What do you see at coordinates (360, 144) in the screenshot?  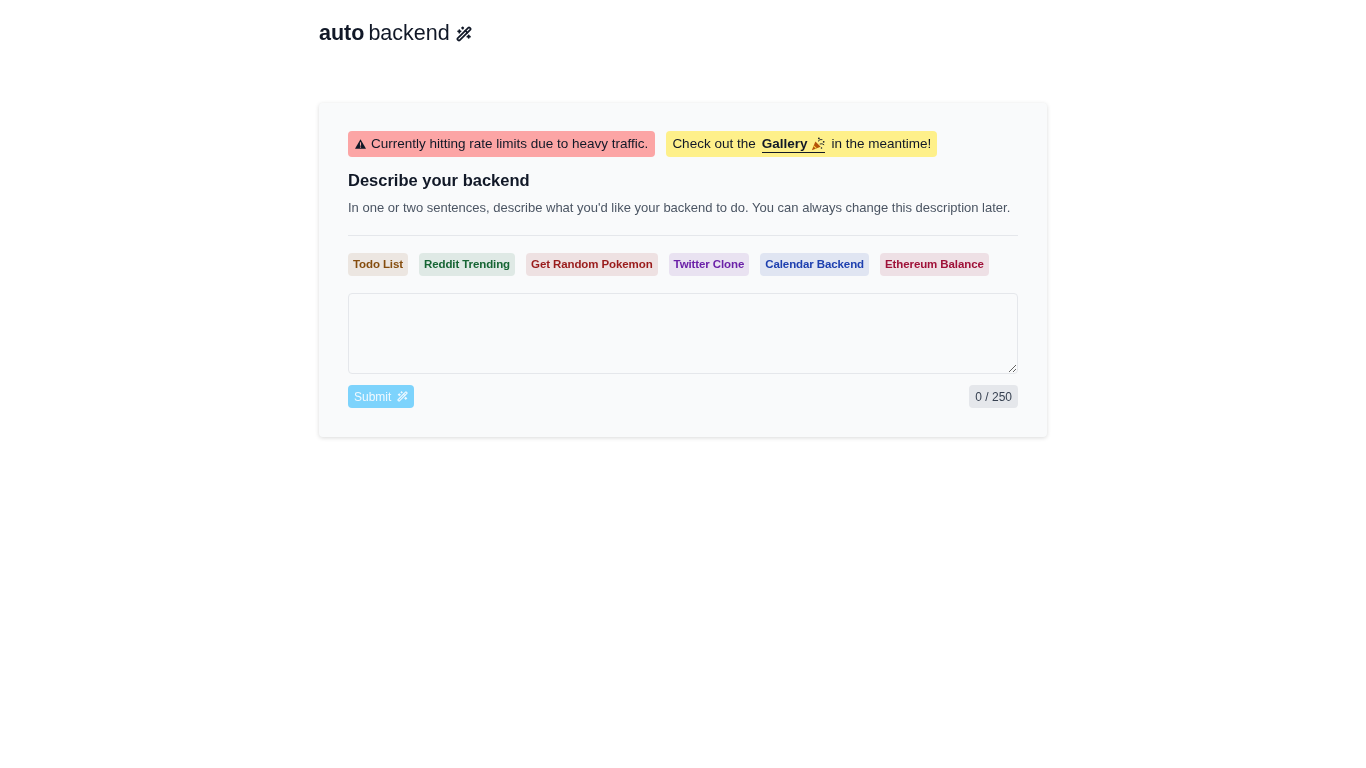 I see `warning-icon` at bounding box center [360, 144].